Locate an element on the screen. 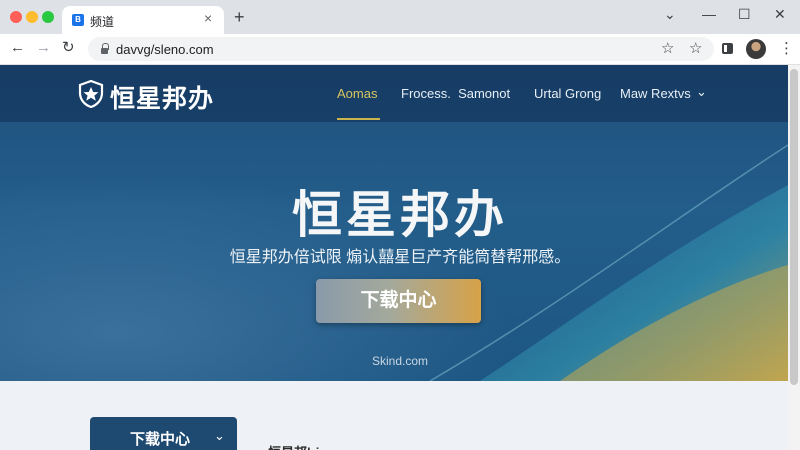 This screenshot has width=800, height=450. nav-link-frocess: Frocess. Samonot is located at coordinates (455, 93).